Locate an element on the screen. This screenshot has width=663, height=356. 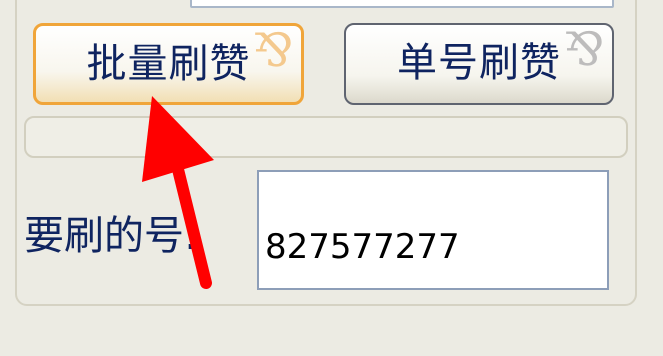
single-like-button: ⅋ 单号刷赞 is located at coordinates (479, 64).